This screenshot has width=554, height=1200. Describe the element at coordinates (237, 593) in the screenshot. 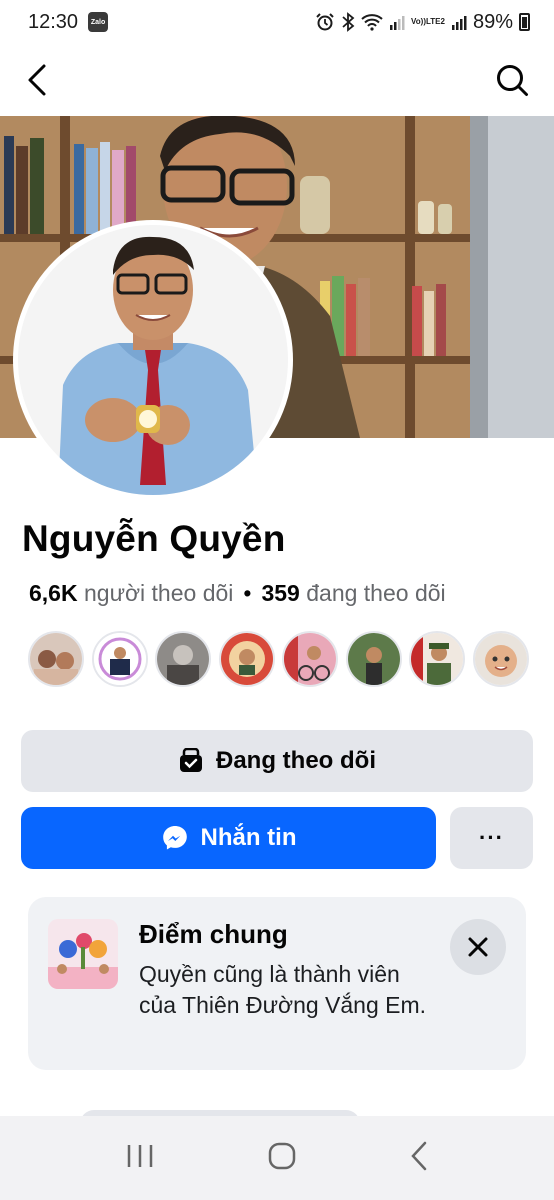

I see `follow-stats: 6,6K người theo dõi • 359 đang theo dõi` at that location.